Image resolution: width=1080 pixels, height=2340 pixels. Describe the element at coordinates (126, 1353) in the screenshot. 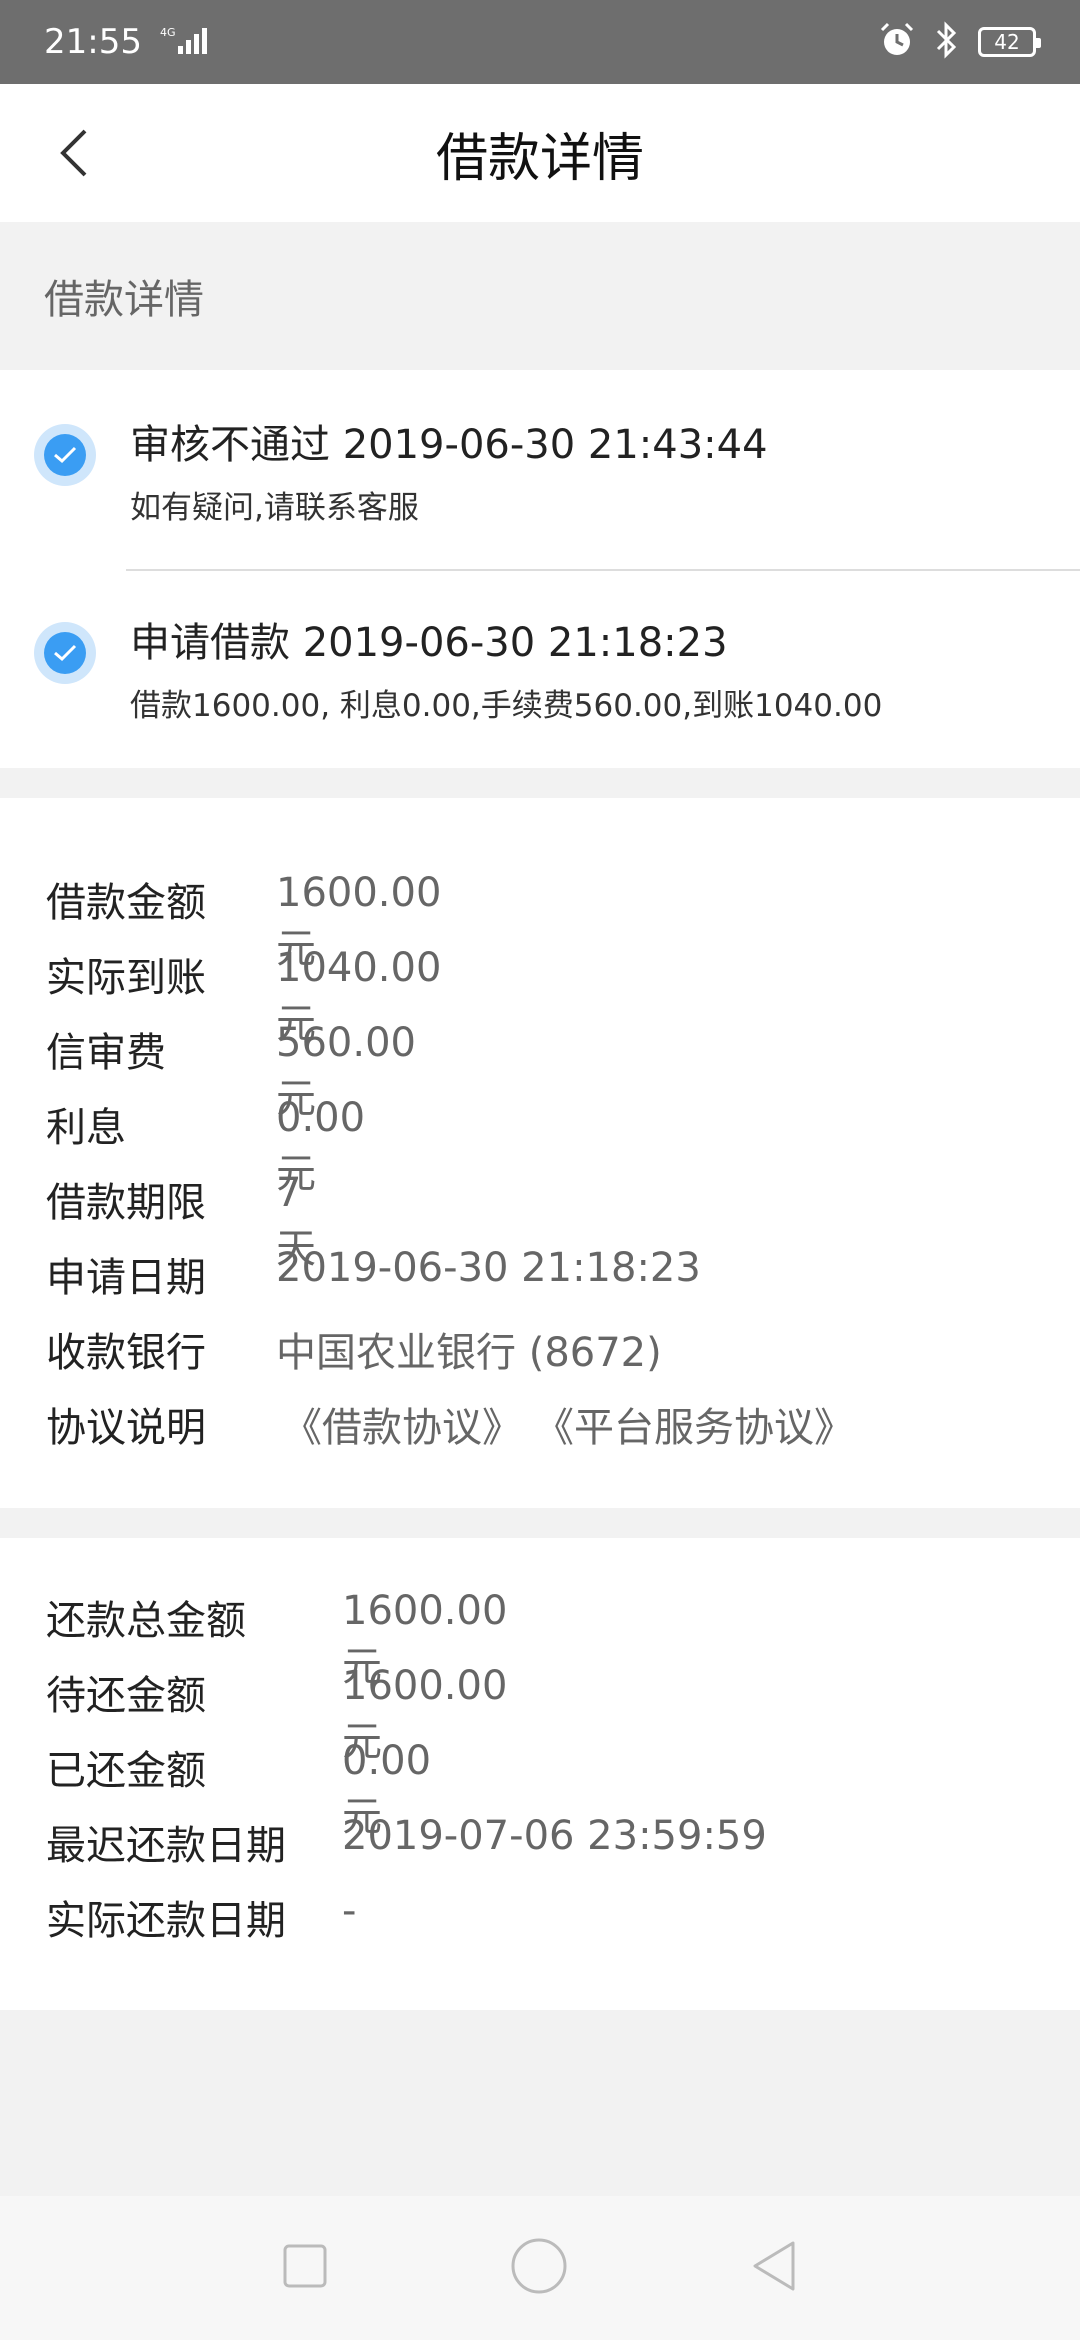

I see `detail-label: 收款银行` at that location.